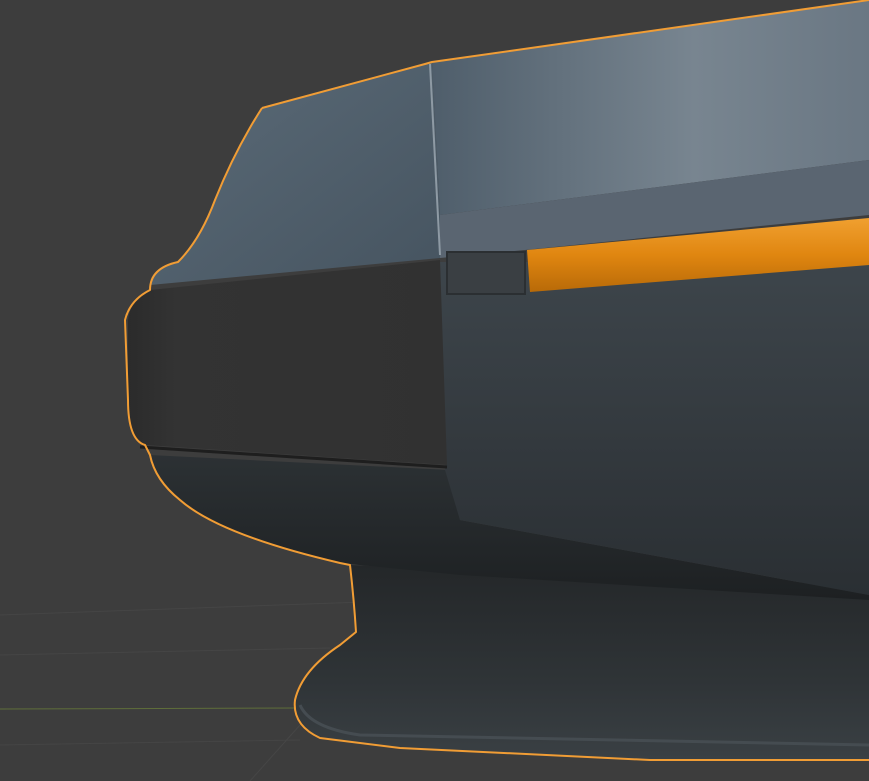 The image size is (869, 781). What do you see at coordinates (150, 708) in the screenshot?
I see `x-axis-line` at bounding box center [150, 708].